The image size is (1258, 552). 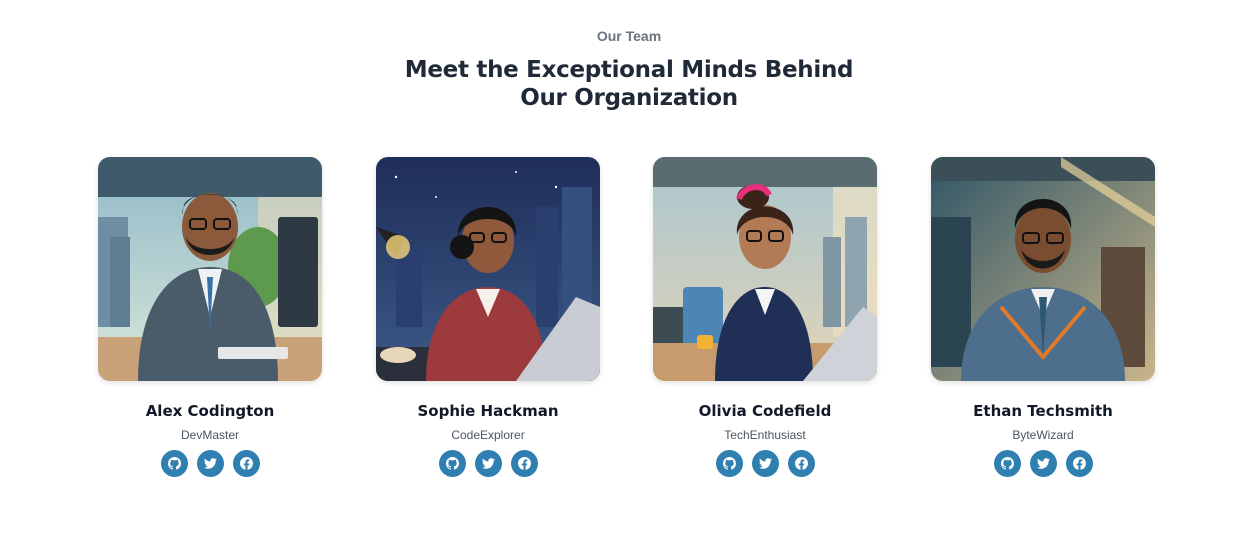 I want to click on team-card: Sophie Hackman CodeExplorer, so click(x=488, y=317).